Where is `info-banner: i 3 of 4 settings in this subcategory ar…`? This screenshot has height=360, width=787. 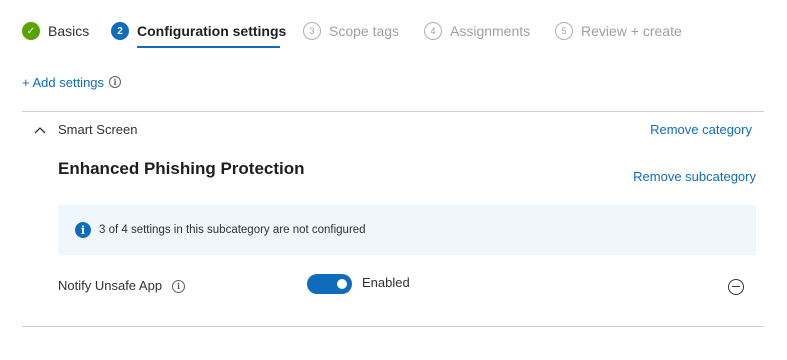
info-banner: i 3 of 4 settings in this subcategory ar… is located at coordinates (407, 230).